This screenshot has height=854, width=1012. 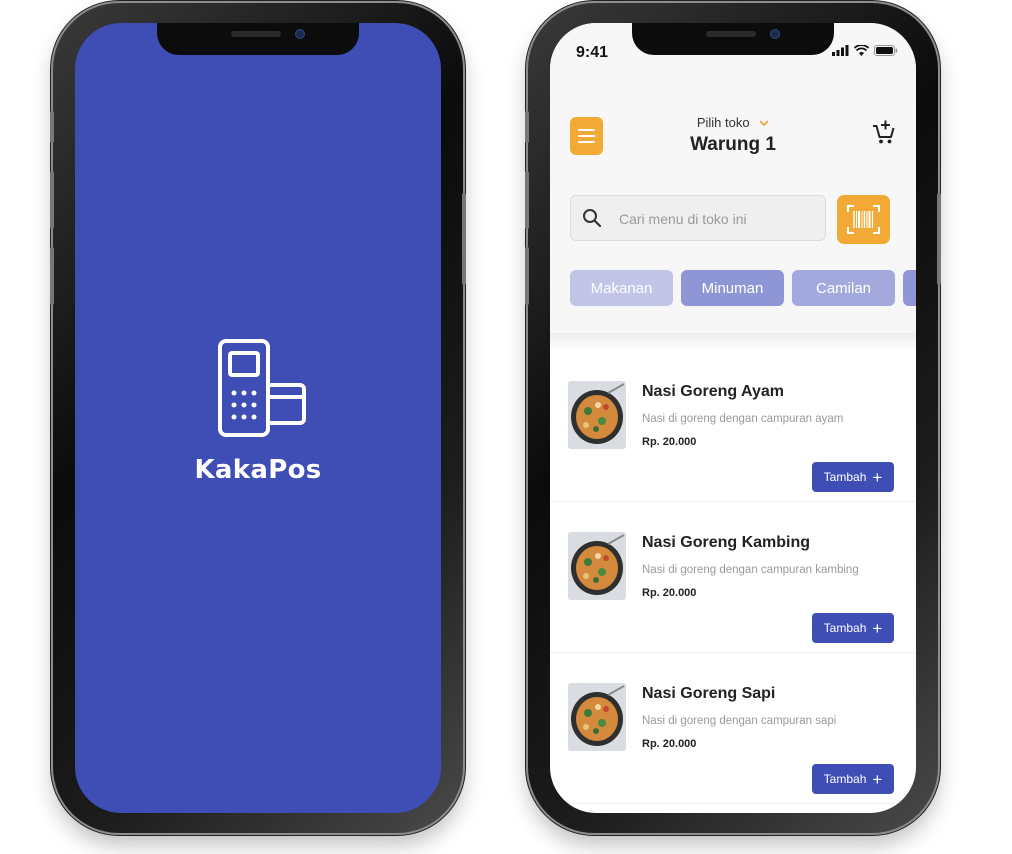 I want to click on cart-add-icon, so click(x=884, y=132).